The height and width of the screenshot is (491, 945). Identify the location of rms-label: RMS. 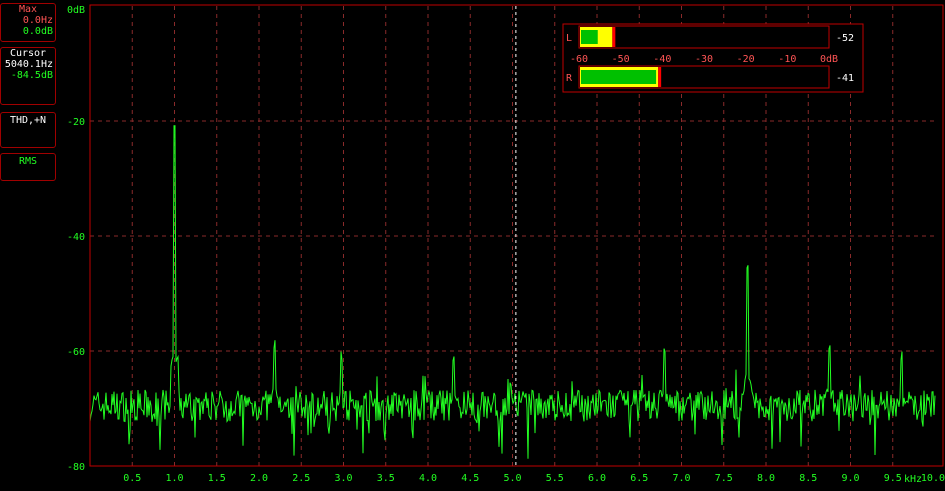
(28, 161).